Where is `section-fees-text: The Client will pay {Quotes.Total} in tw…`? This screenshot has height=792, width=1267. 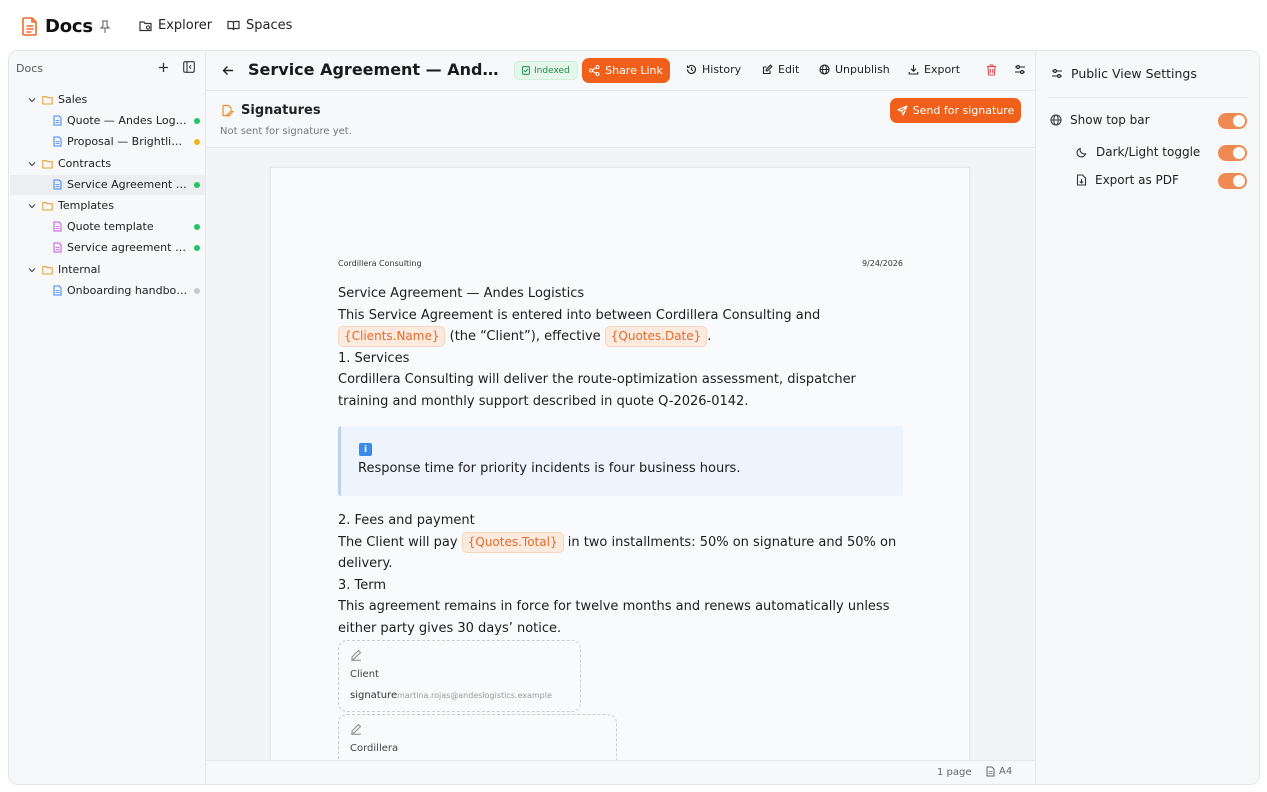 section-fees-text: The Client will pay {Quotes.Total} in tw… is located at coordinates (620, 553).